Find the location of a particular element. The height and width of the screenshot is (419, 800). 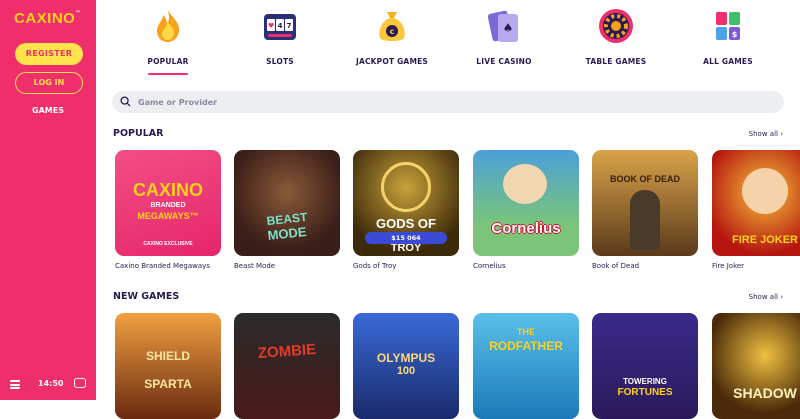

game-title: Beast Mode is located at coordinates (287, 266).